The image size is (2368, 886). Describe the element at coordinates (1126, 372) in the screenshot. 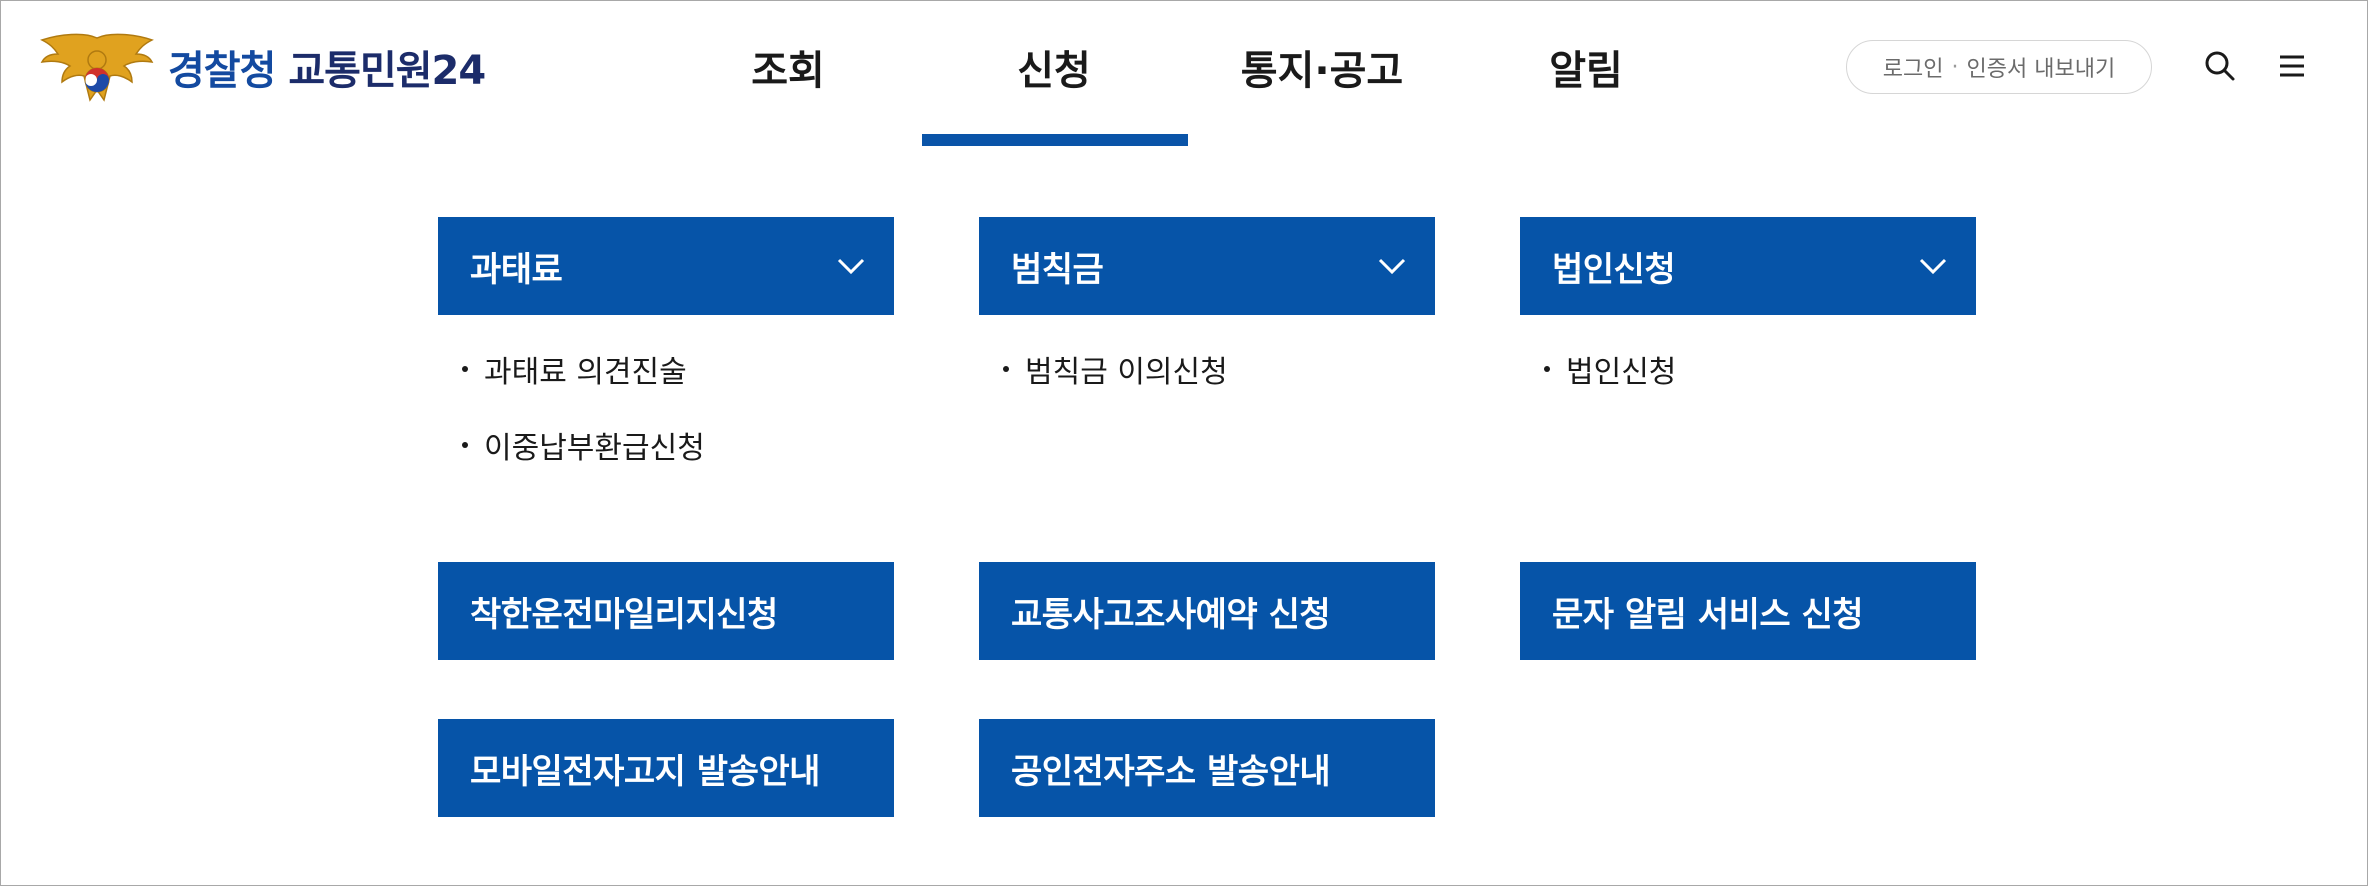

I see `sub-menu-item-label: 범칙금 이의신청` at that location.